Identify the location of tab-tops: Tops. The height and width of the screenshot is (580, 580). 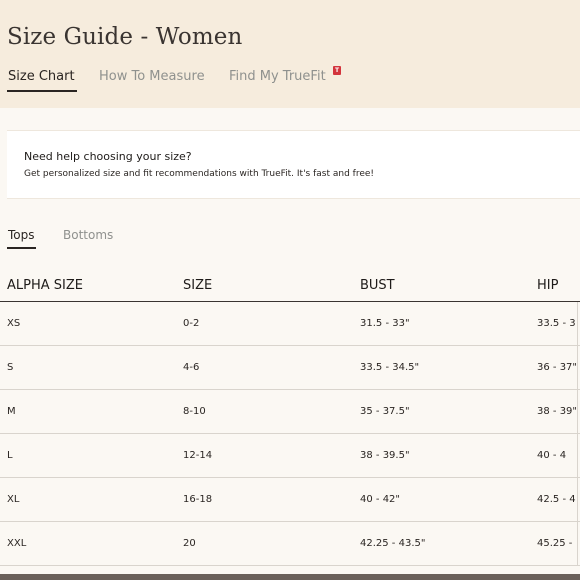
(21, 238).